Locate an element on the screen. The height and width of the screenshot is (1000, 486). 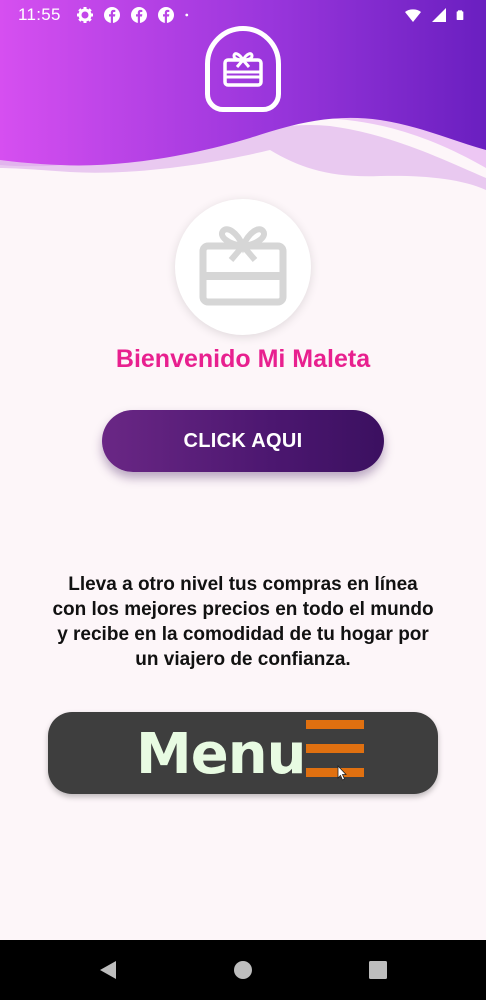
home-icon is located at coordinates (243, 970).